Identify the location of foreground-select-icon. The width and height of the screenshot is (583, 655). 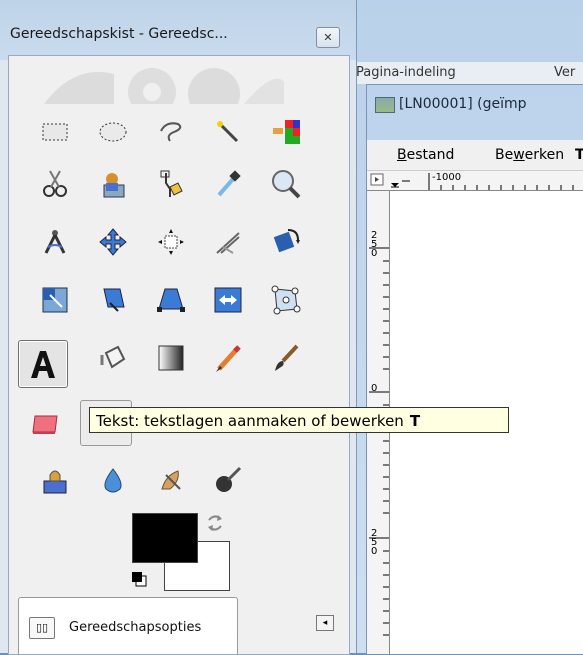
(114, 185).